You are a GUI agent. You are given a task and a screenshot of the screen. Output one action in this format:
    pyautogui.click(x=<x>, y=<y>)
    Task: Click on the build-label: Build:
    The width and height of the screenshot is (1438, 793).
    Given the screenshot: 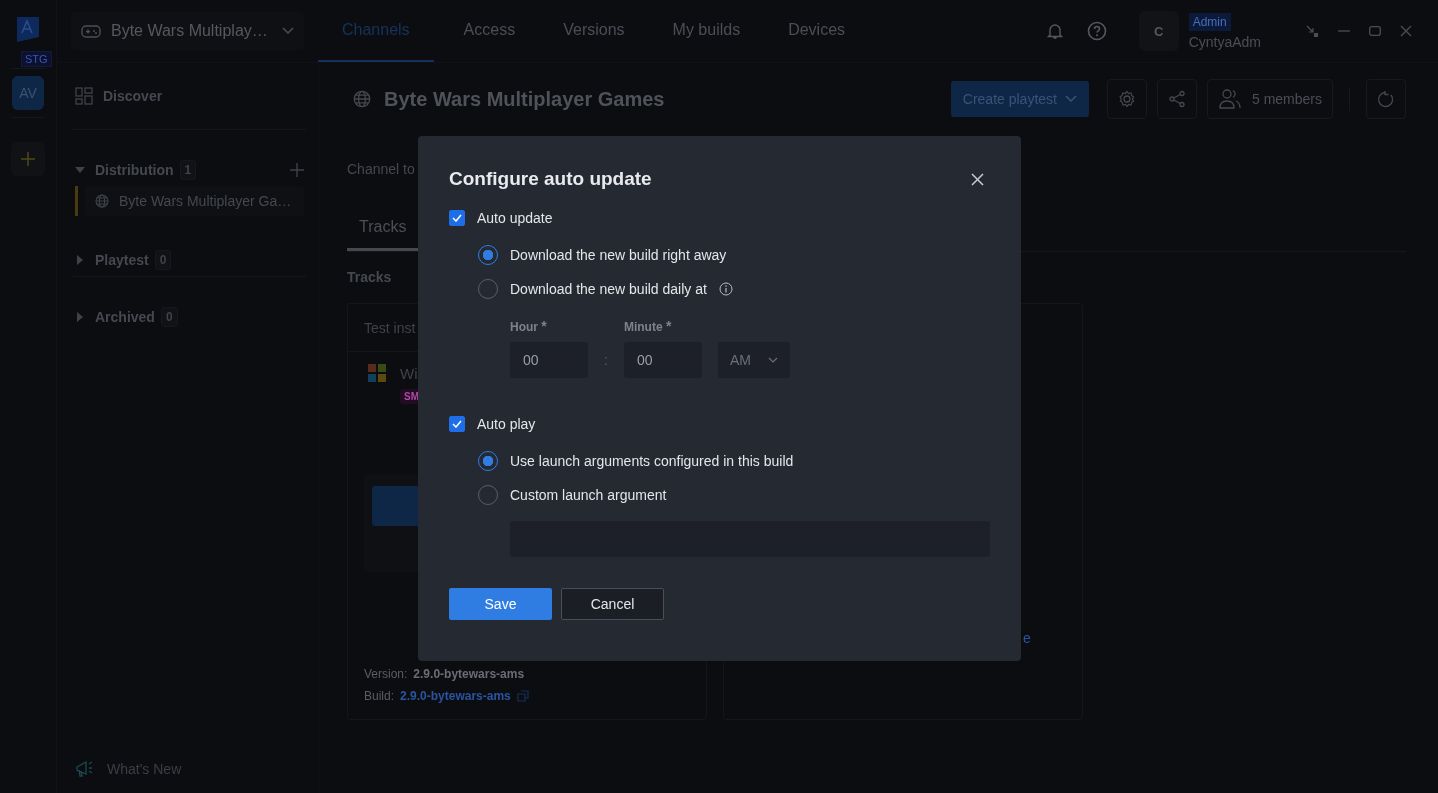 What is the action you would take?
    pyautogui.click(x=379, y=696)
    